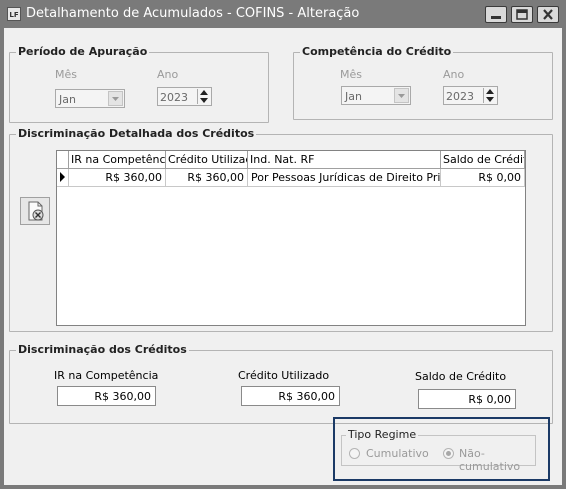  I want to click on periodo-title: Período de Apuração, so click(83, 51).